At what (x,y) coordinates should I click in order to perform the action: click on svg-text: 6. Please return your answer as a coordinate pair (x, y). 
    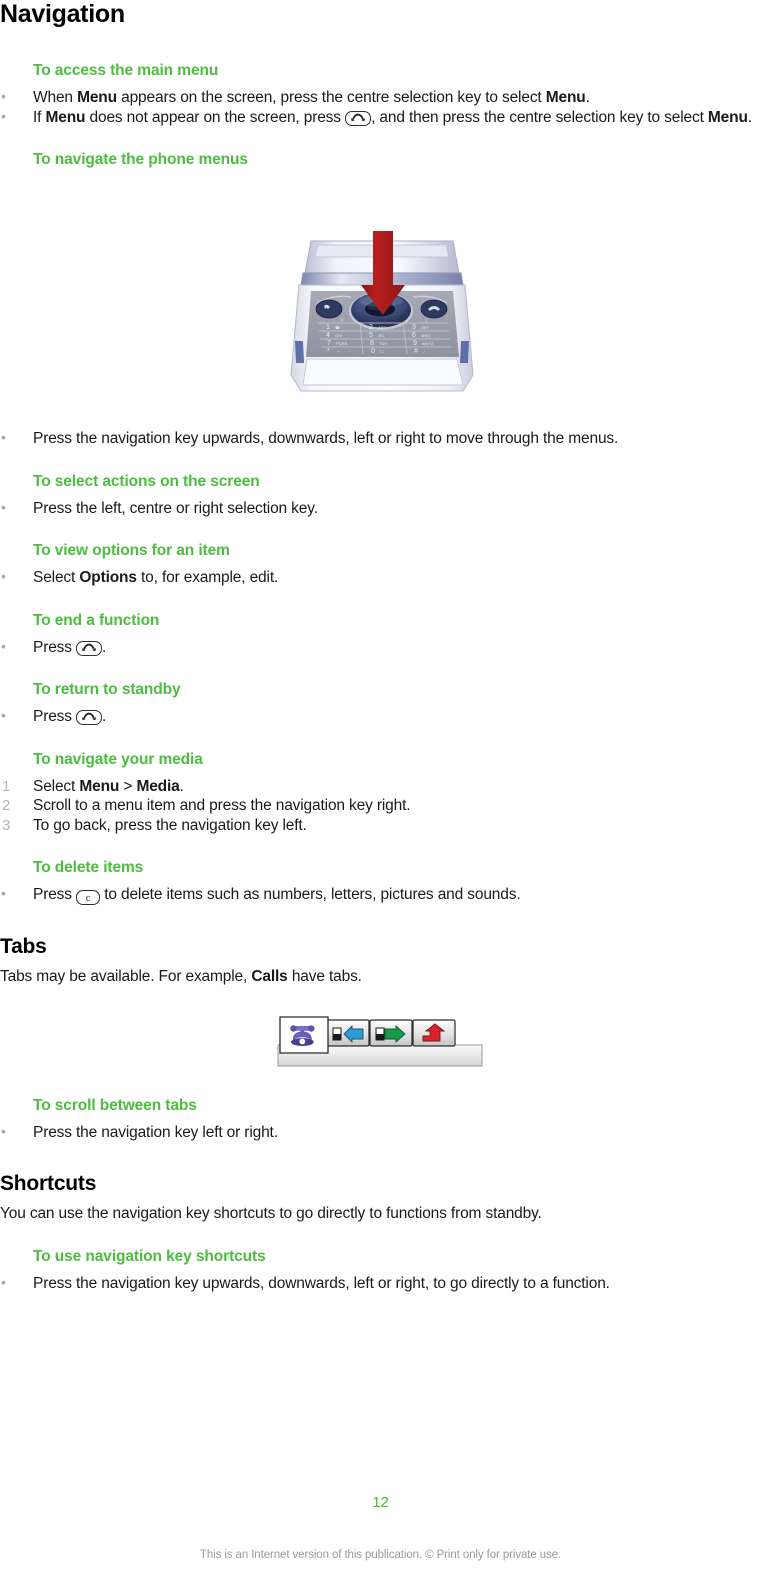
    Looking at the image, I should click on (414, 335).